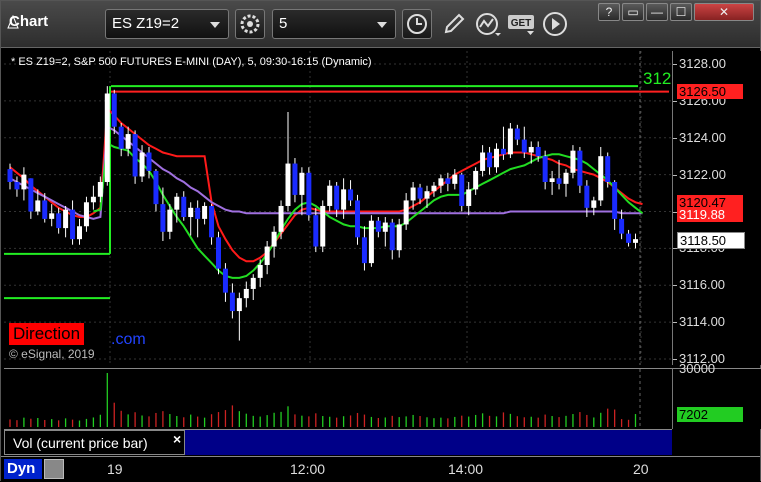  Describe the element at coordinates (308, 469) in the screenshot. I see `time-label-1200: 12:00` at that location.